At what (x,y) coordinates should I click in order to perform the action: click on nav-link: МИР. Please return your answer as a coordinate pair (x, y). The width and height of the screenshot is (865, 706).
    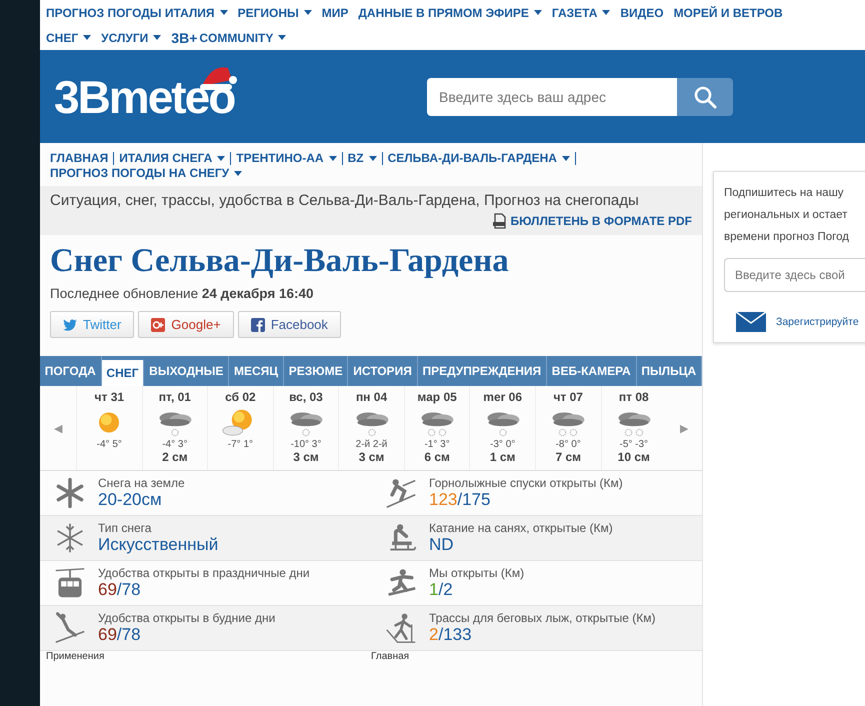
    Looking at the image, I should click on (335, 12).